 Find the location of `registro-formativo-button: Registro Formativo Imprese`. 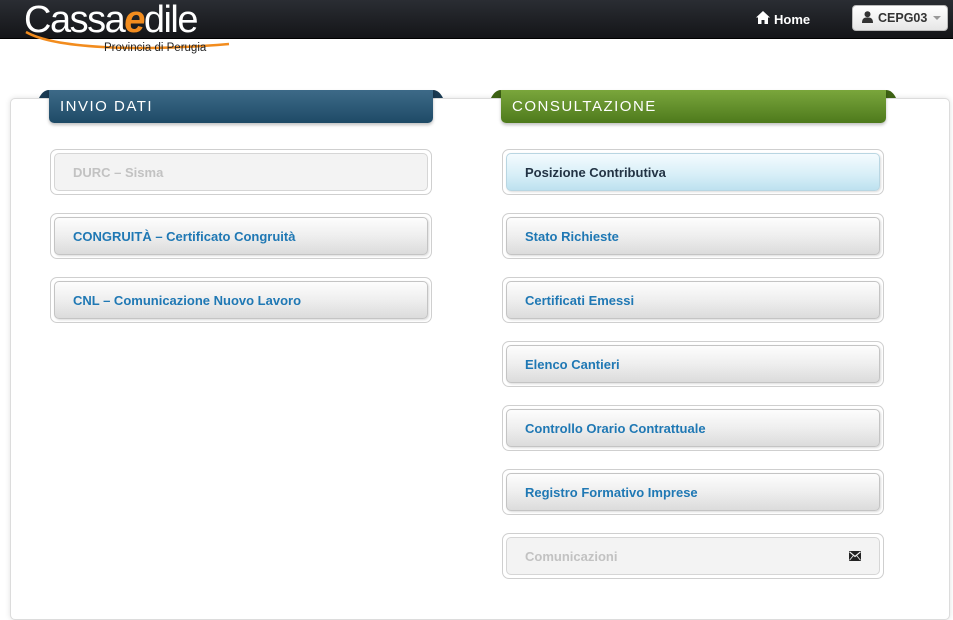

registro-formativo-button: Registro Formativo Imprese is located at coordinates (693, 492).